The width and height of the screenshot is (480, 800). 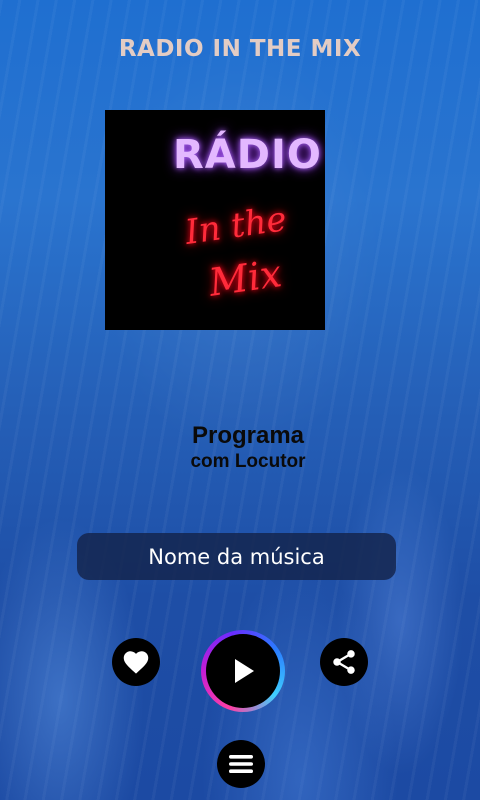 I want to click on program-name: Programa, so click(x=248, y=435).